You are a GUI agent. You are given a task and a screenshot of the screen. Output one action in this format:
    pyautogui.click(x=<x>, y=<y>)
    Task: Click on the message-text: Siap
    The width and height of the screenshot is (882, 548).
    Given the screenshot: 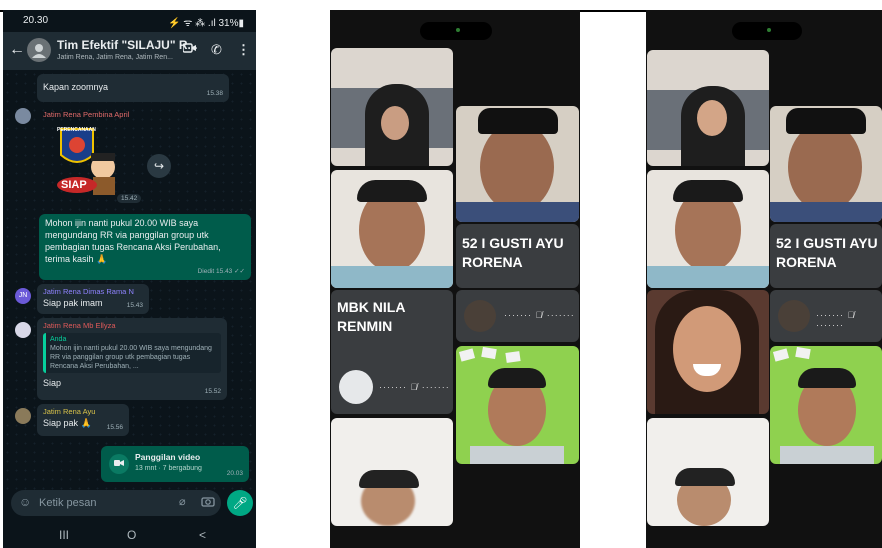 What is the action you would take?
    pyautogui.click(x=52, y=383)
    